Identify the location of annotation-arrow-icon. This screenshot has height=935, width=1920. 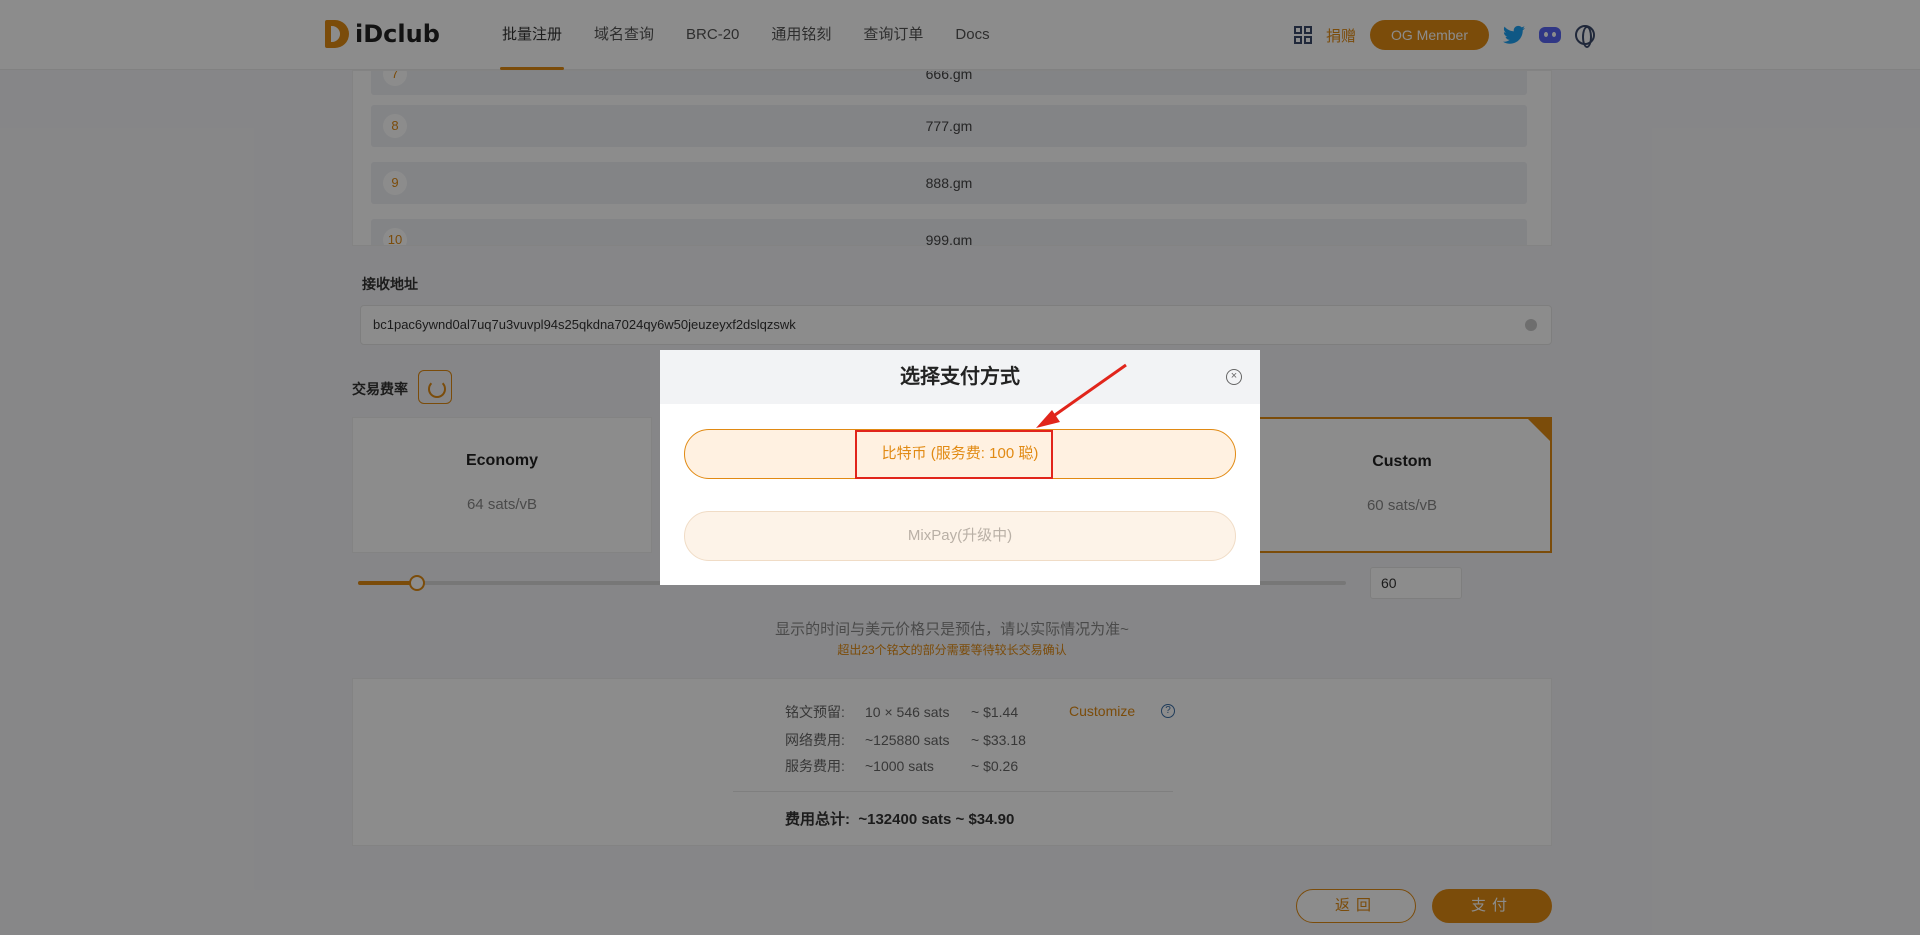
(1081, 395).